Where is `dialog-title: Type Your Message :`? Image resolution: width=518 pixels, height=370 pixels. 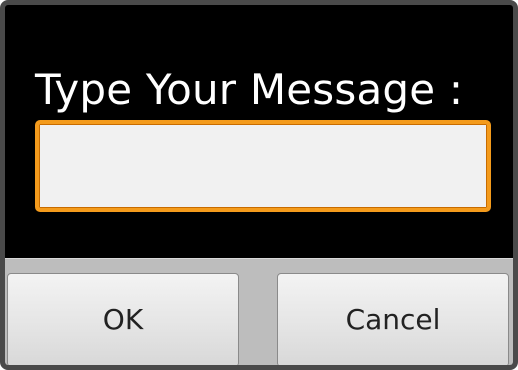
dialog-title: Type Your Message : is located at coordinates (249, 89).